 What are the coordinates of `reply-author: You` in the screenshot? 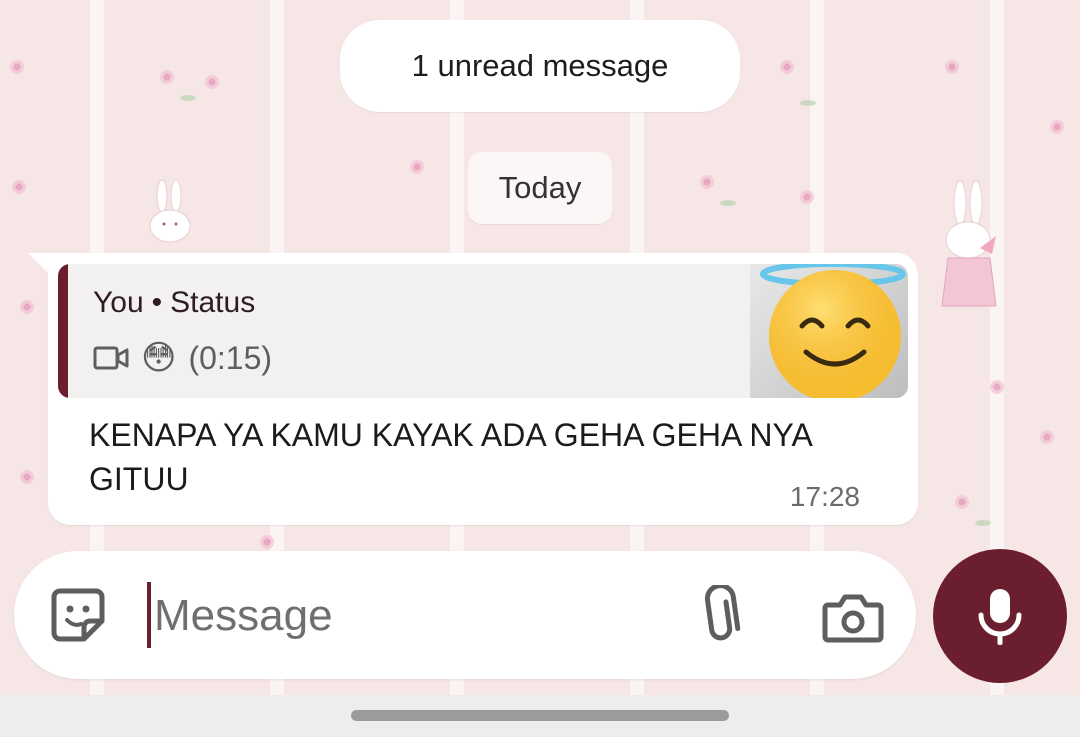 It's located at (118, 302).